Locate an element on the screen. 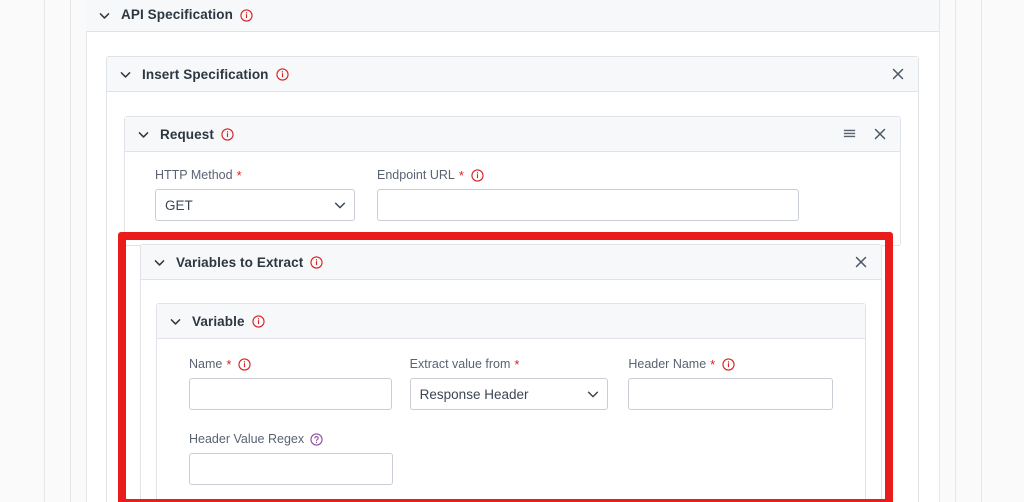 The width and height of the screenshot is (1024, 502). http-method-select: GET is located at coordinates (255, 205).